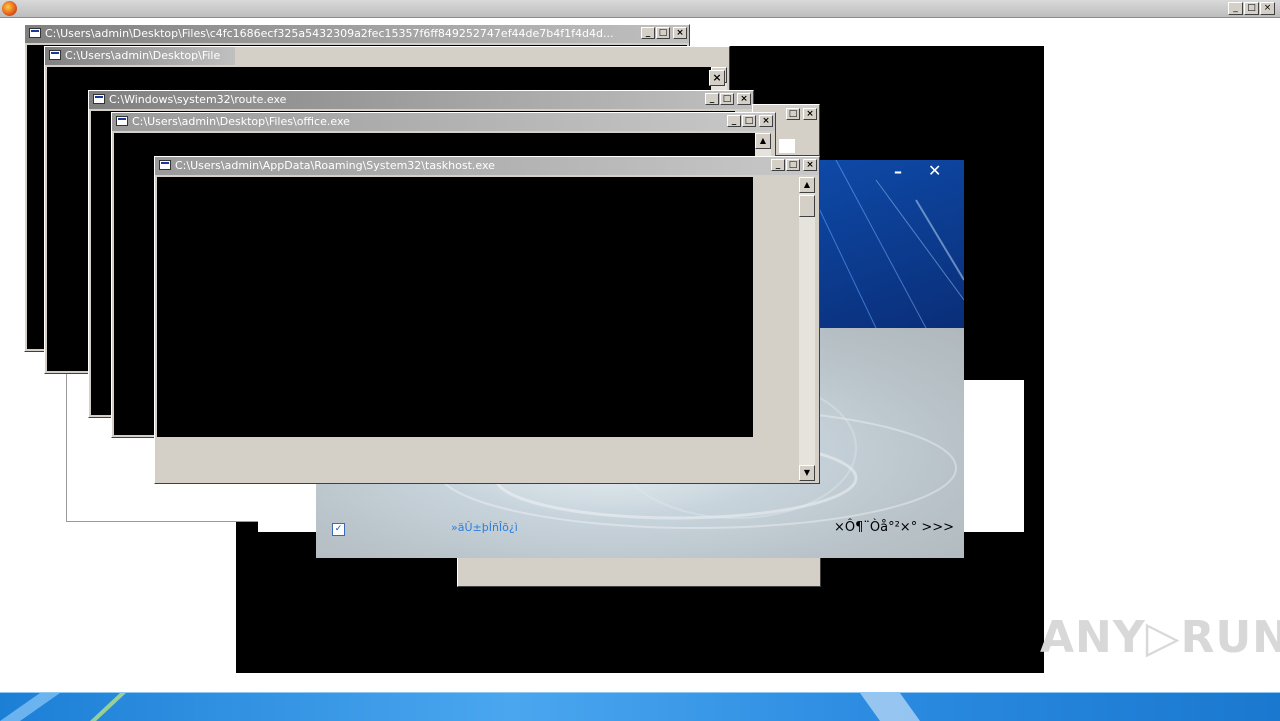 Image resolution: width=1280 pixels, height=721 pixels. Describe the element at coordinates (1160, 637) in the screenshot. I see `anyrun-watermark: ANY▷RUN` at that location.